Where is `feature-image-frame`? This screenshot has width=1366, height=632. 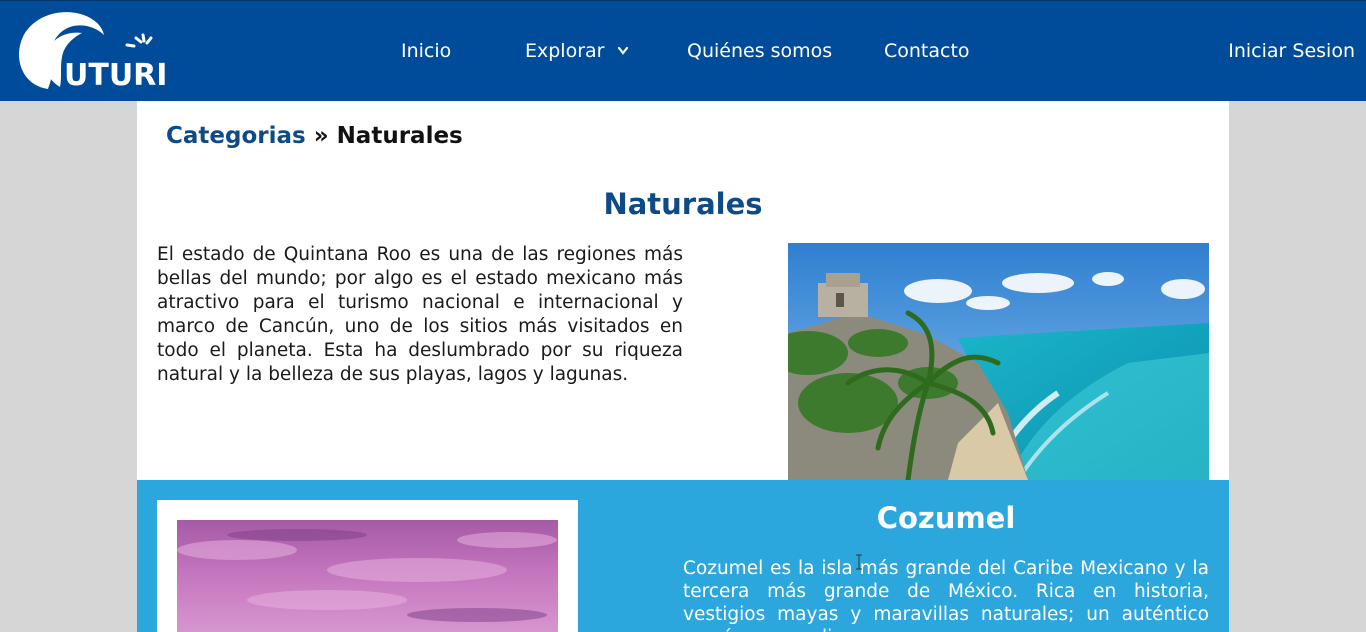
feature-image-frame is located at coordinates (367, 566).